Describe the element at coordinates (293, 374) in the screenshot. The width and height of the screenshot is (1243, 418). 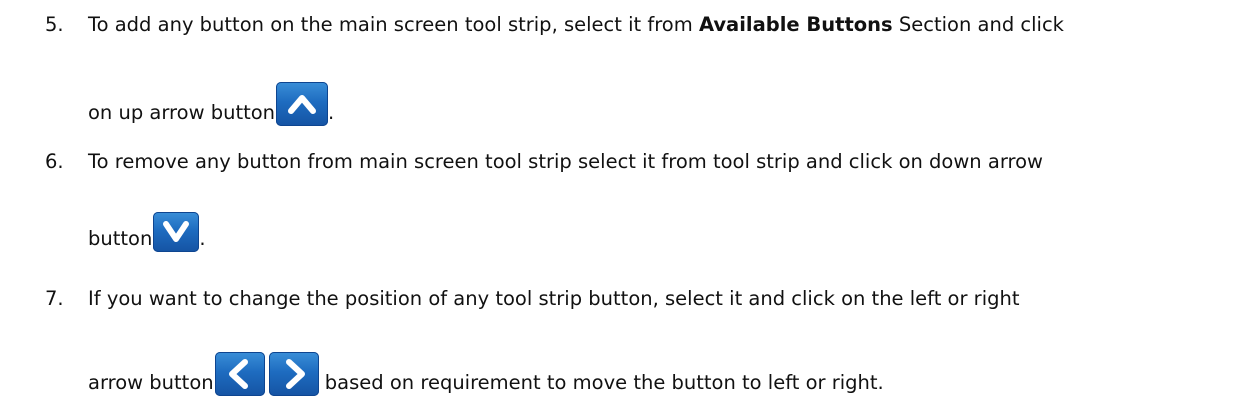
I see `right-arrow-icon` at that location.